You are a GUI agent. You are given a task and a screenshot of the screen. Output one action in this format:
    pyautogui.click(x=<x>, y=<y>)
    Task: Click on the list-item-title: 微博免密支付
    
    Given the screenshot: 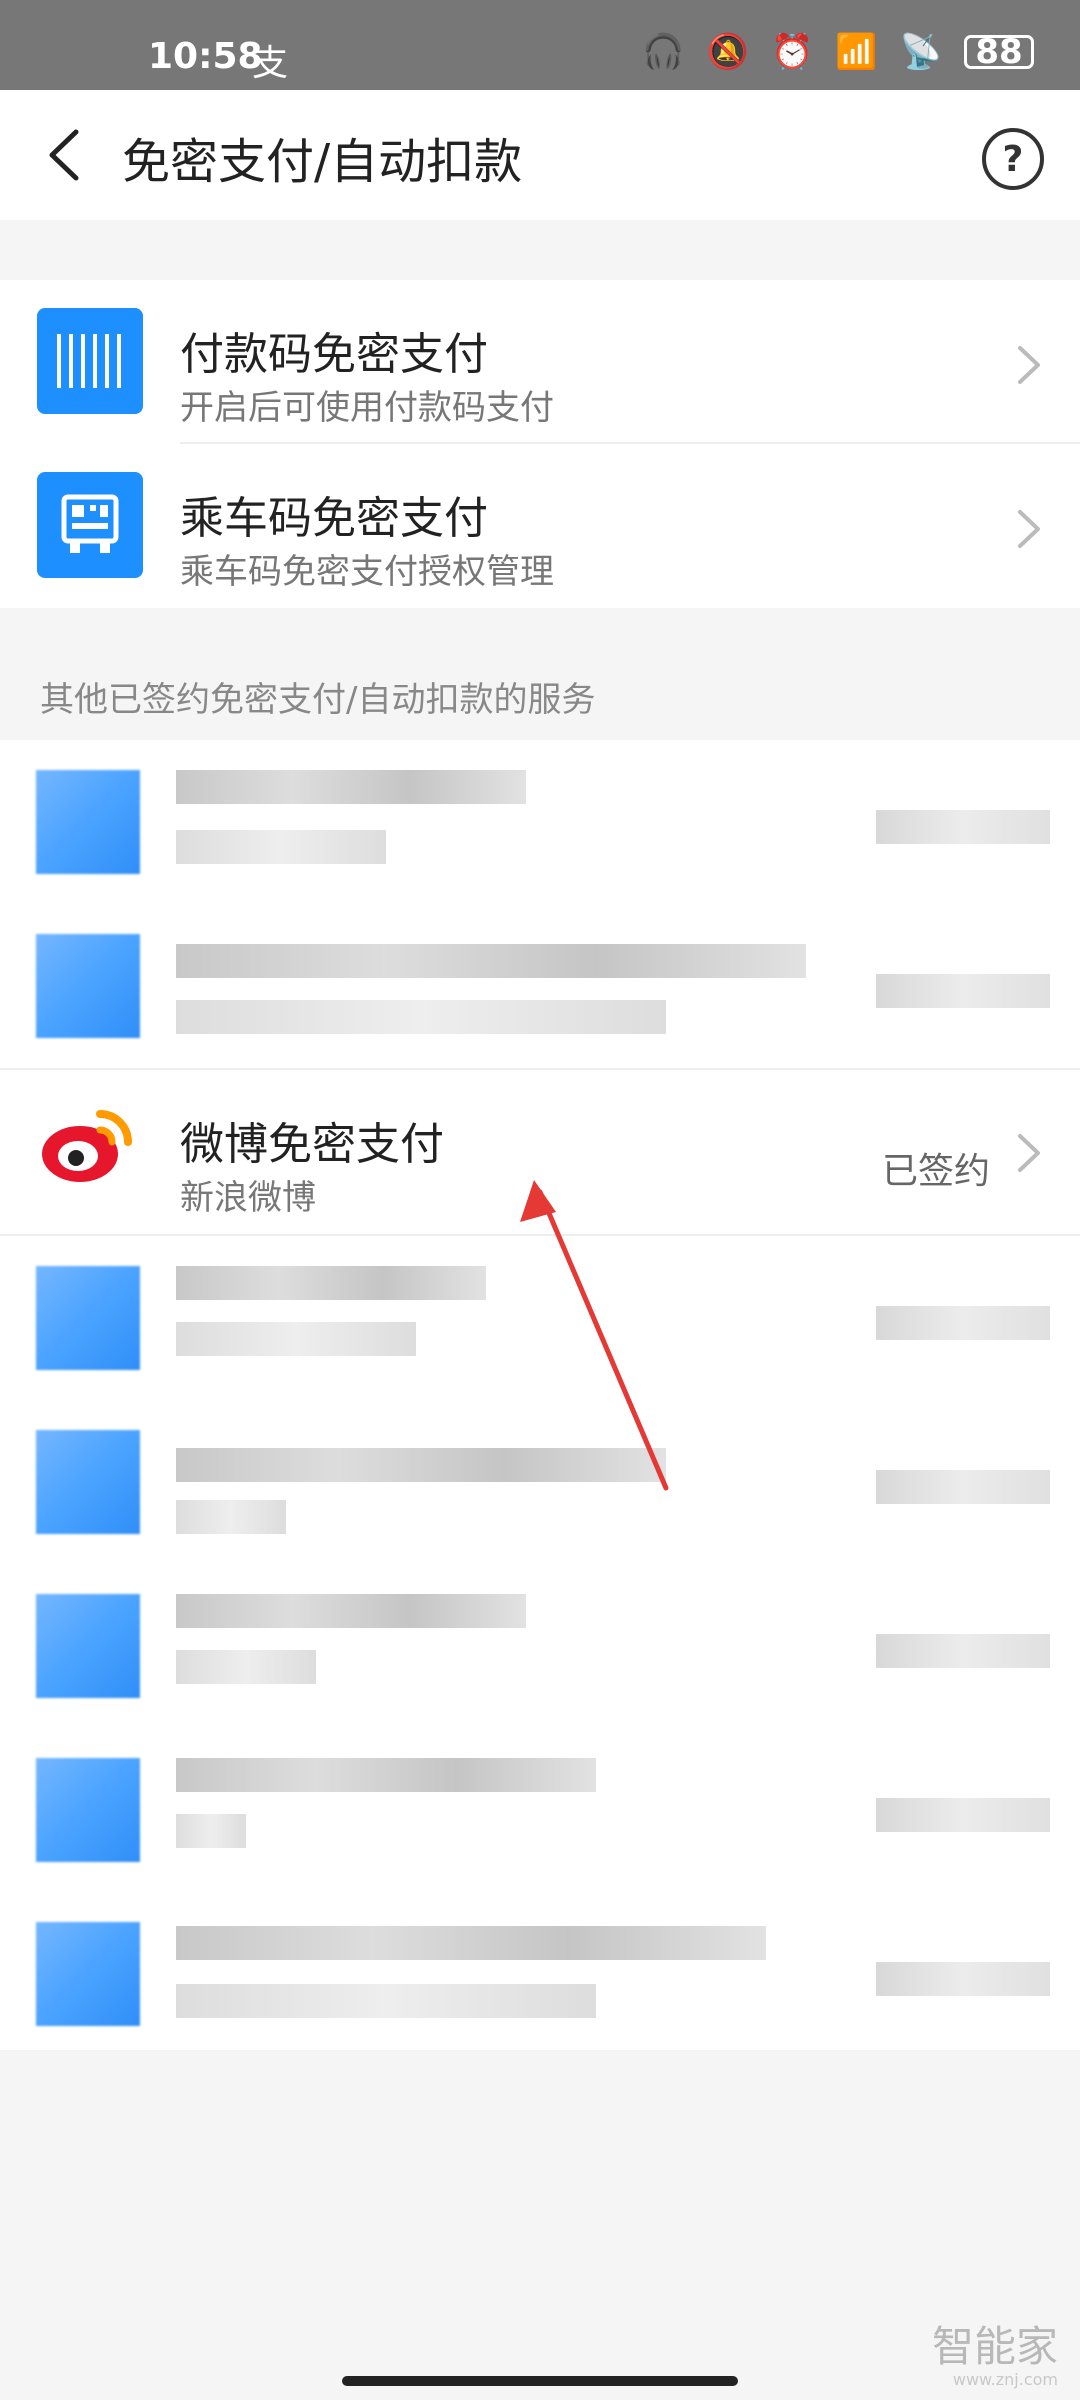 What is the action you would take?
    pyautogui.click(x=312, y=1144)
    